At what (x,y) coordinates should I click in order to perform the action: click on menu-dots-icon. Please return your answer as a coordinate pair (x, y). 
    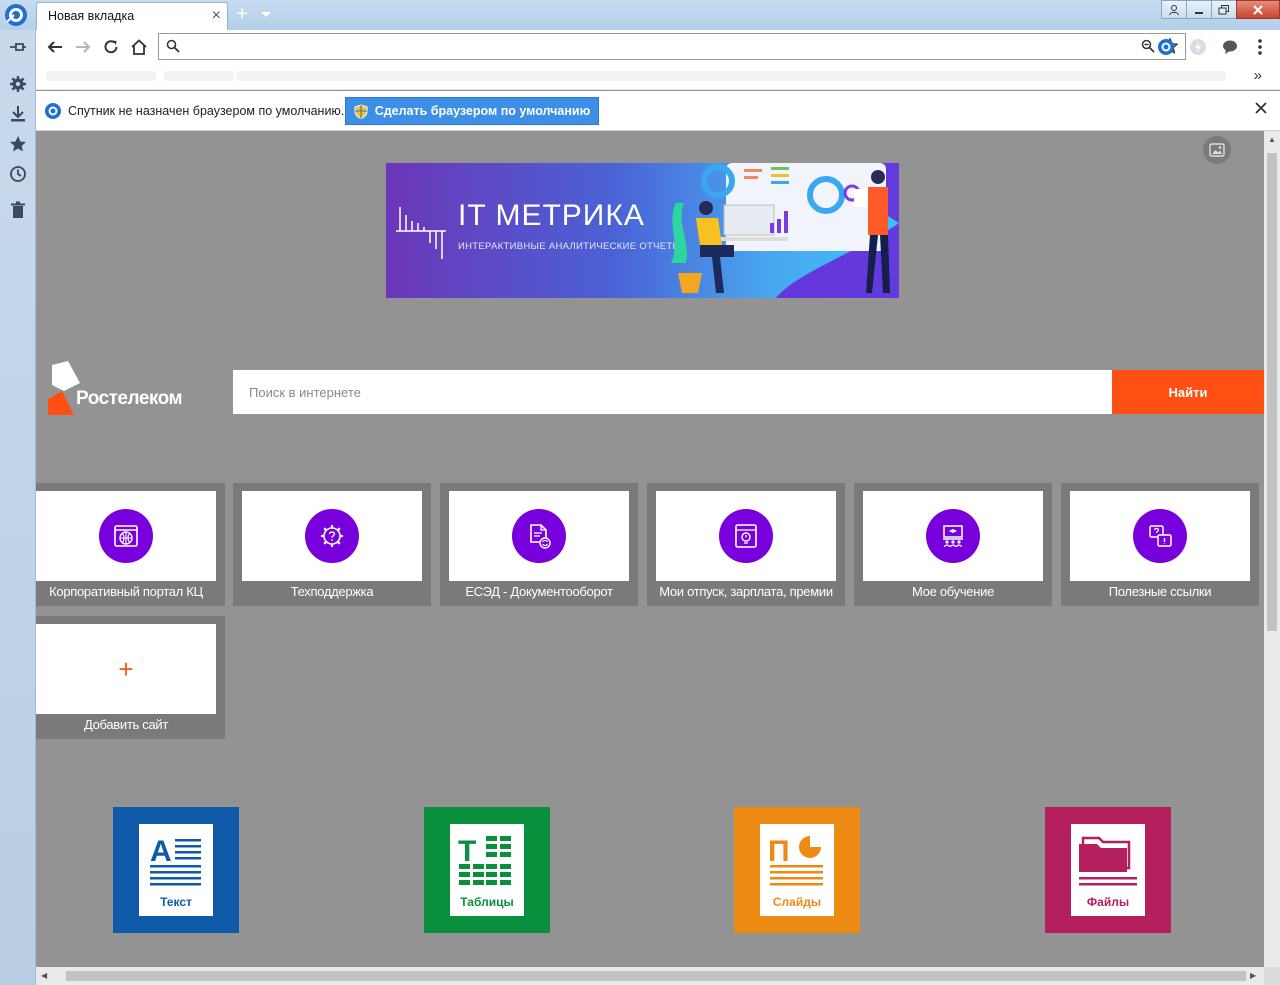
    Looking at the image, I should click on (1260, 47).